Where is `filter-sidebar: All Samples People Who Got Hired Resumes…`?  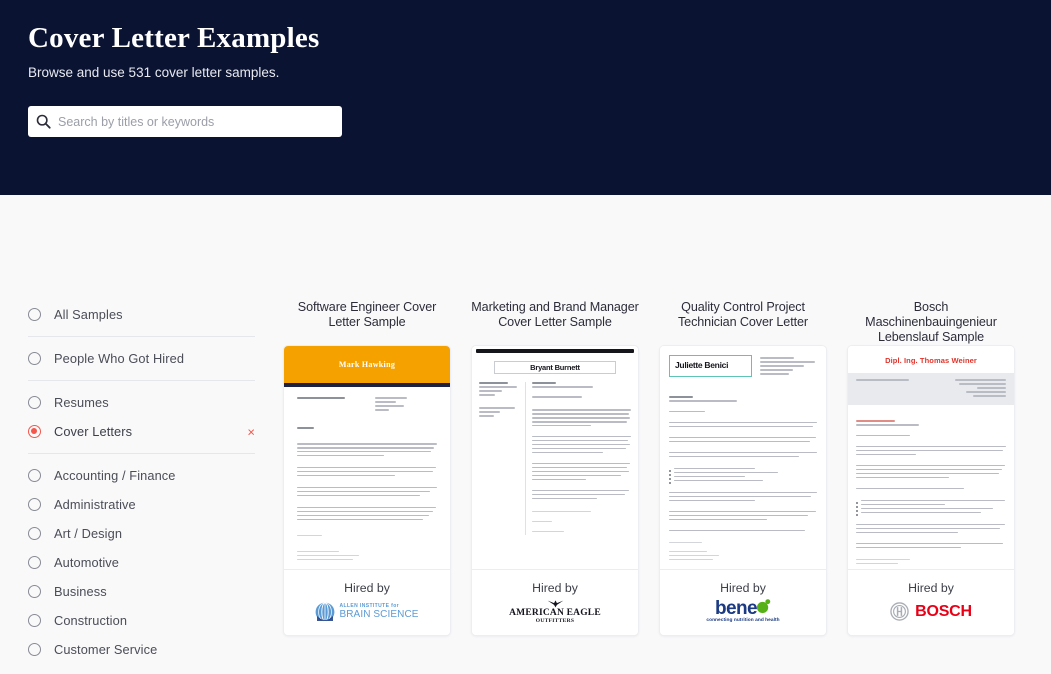
filter-sidebar: All Samples People Who Got Hired Resumes… is located at coordinates (141, 482).